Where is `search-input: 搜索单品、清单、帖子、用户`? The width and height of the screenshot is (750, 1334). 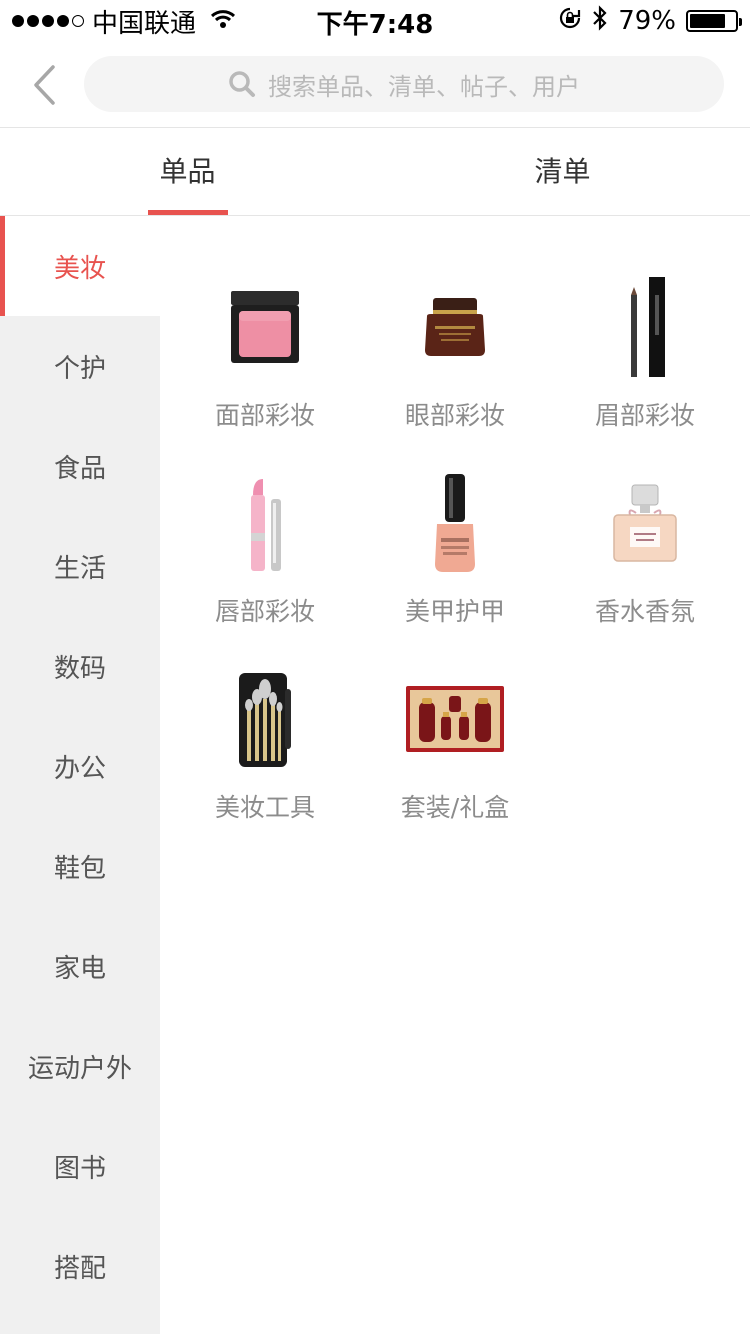 search-input: 搜索单品、清单、帖子、用户 is located at coordinates (404, 84).